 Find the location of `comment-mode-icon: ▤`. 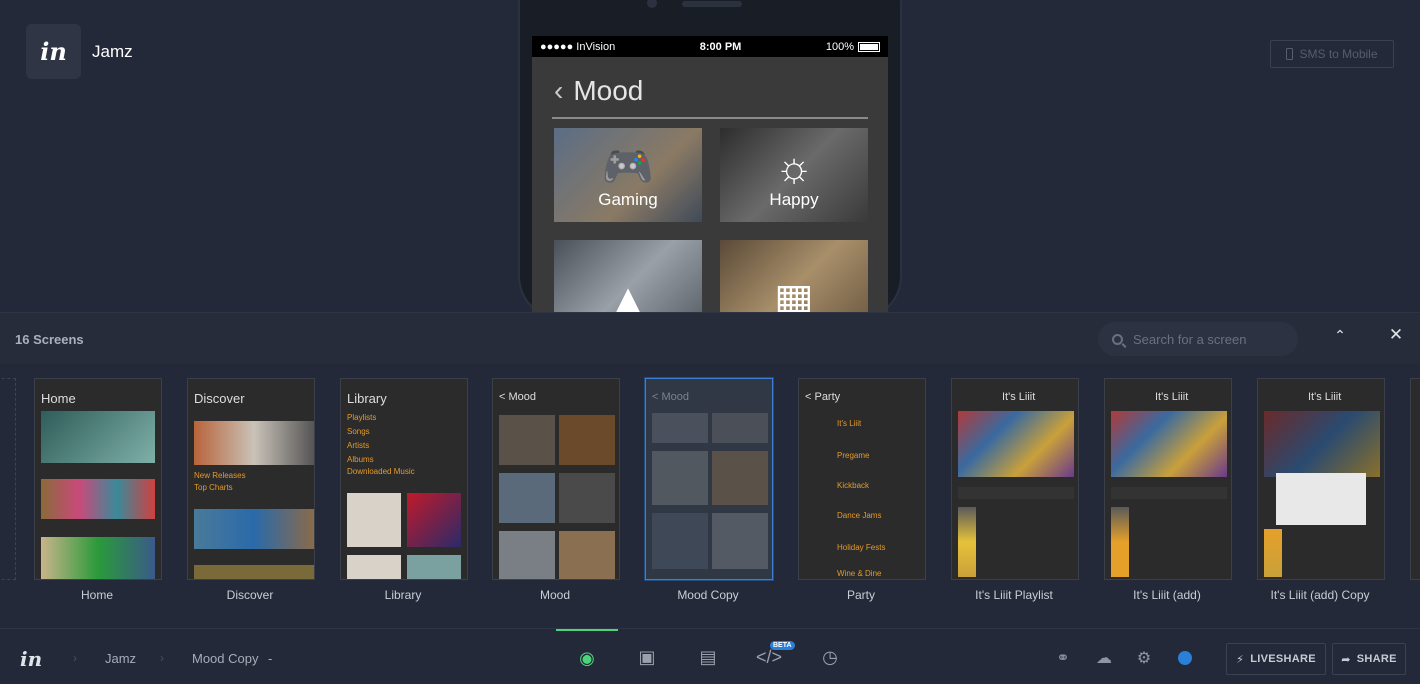

comment-mode-icon: ▤ is located at coordinates (708, 656).